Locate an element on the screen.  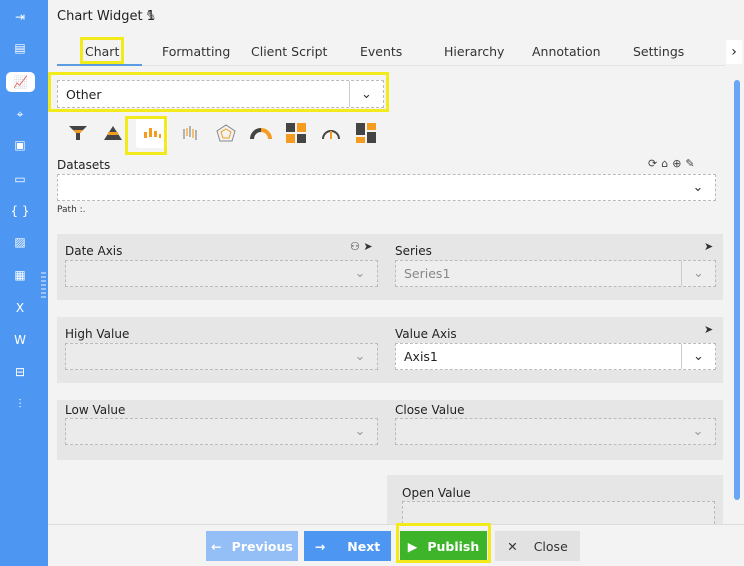
hierarchy-icon: ⊟ is located at coordinates (20, 372).